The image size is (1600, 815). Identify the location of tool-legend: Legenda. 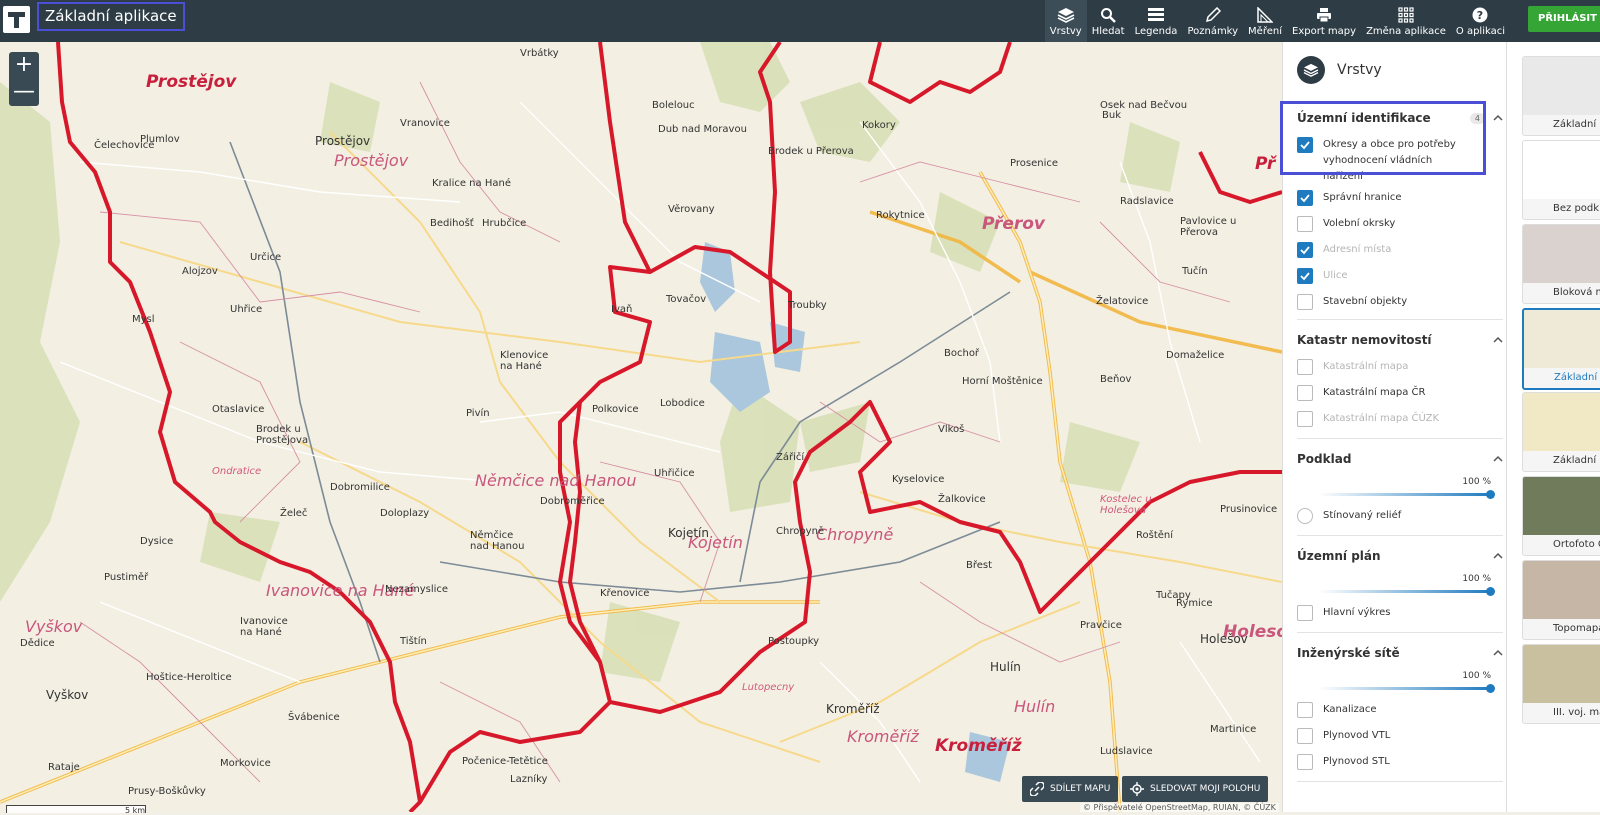
(1156, 21).